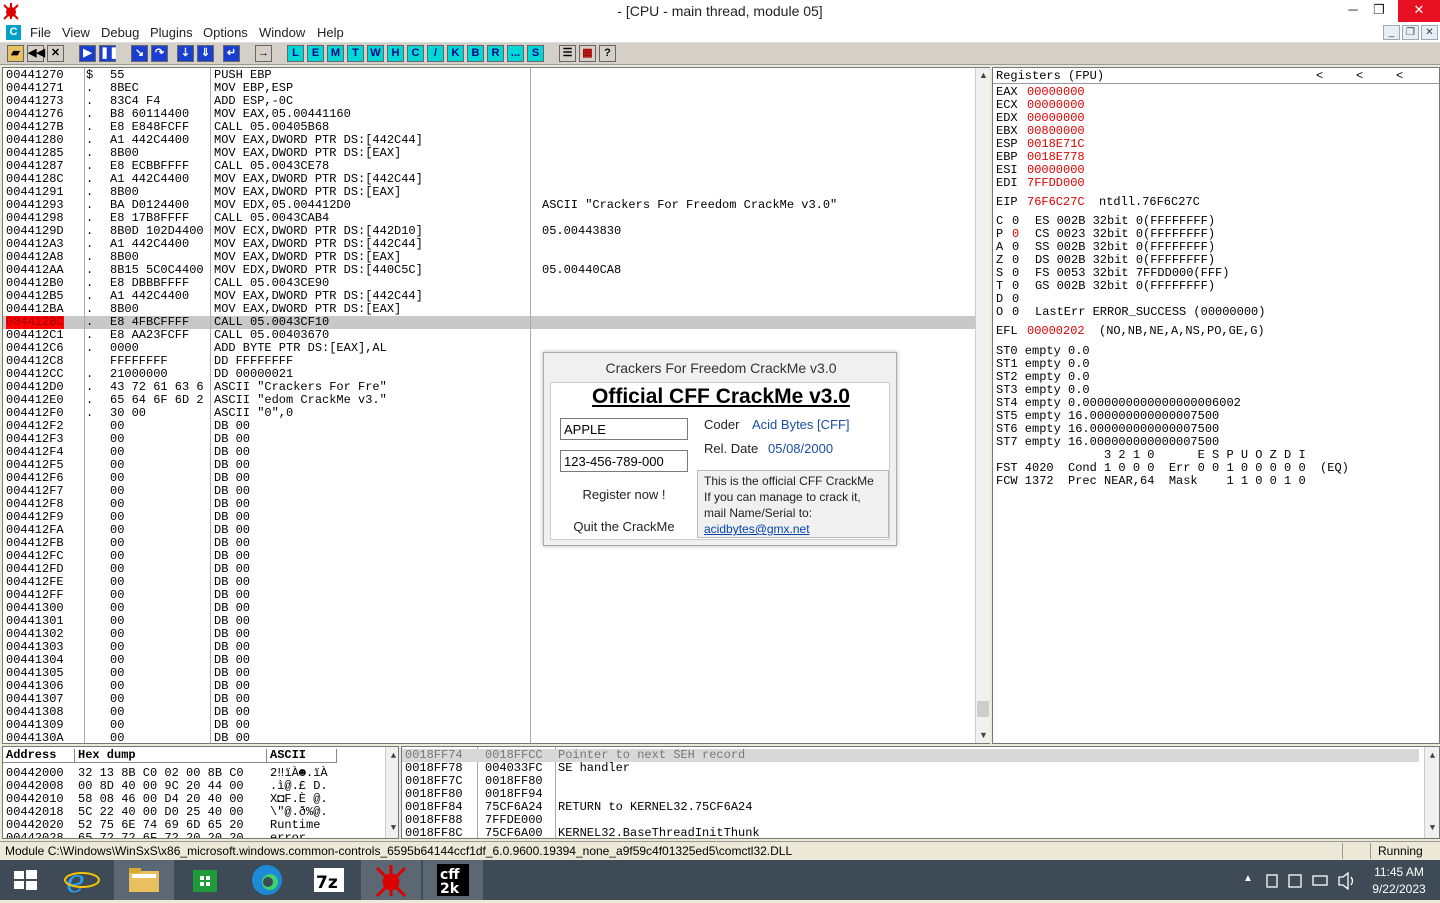 This screenshot has height=903, width=1440. Describe the element at coordinates (1399, 889) in the screenshot. I see `clock-date: 9/22/2023` at that location.